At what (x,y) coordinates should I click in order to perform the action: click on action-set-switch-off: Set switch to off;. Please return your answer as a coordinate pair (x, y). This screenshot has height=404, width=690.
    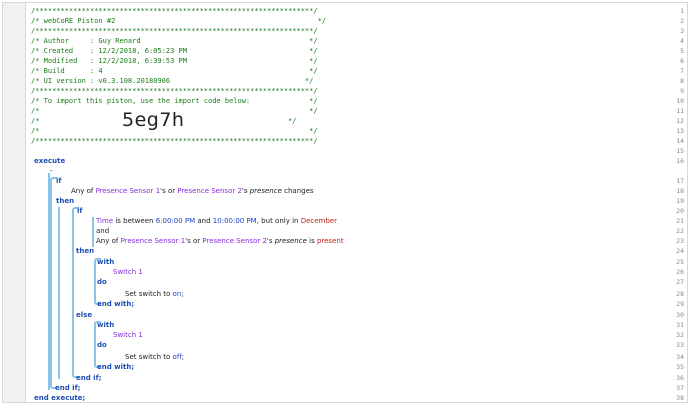
    Looking at the image, I should click on (154, 357).